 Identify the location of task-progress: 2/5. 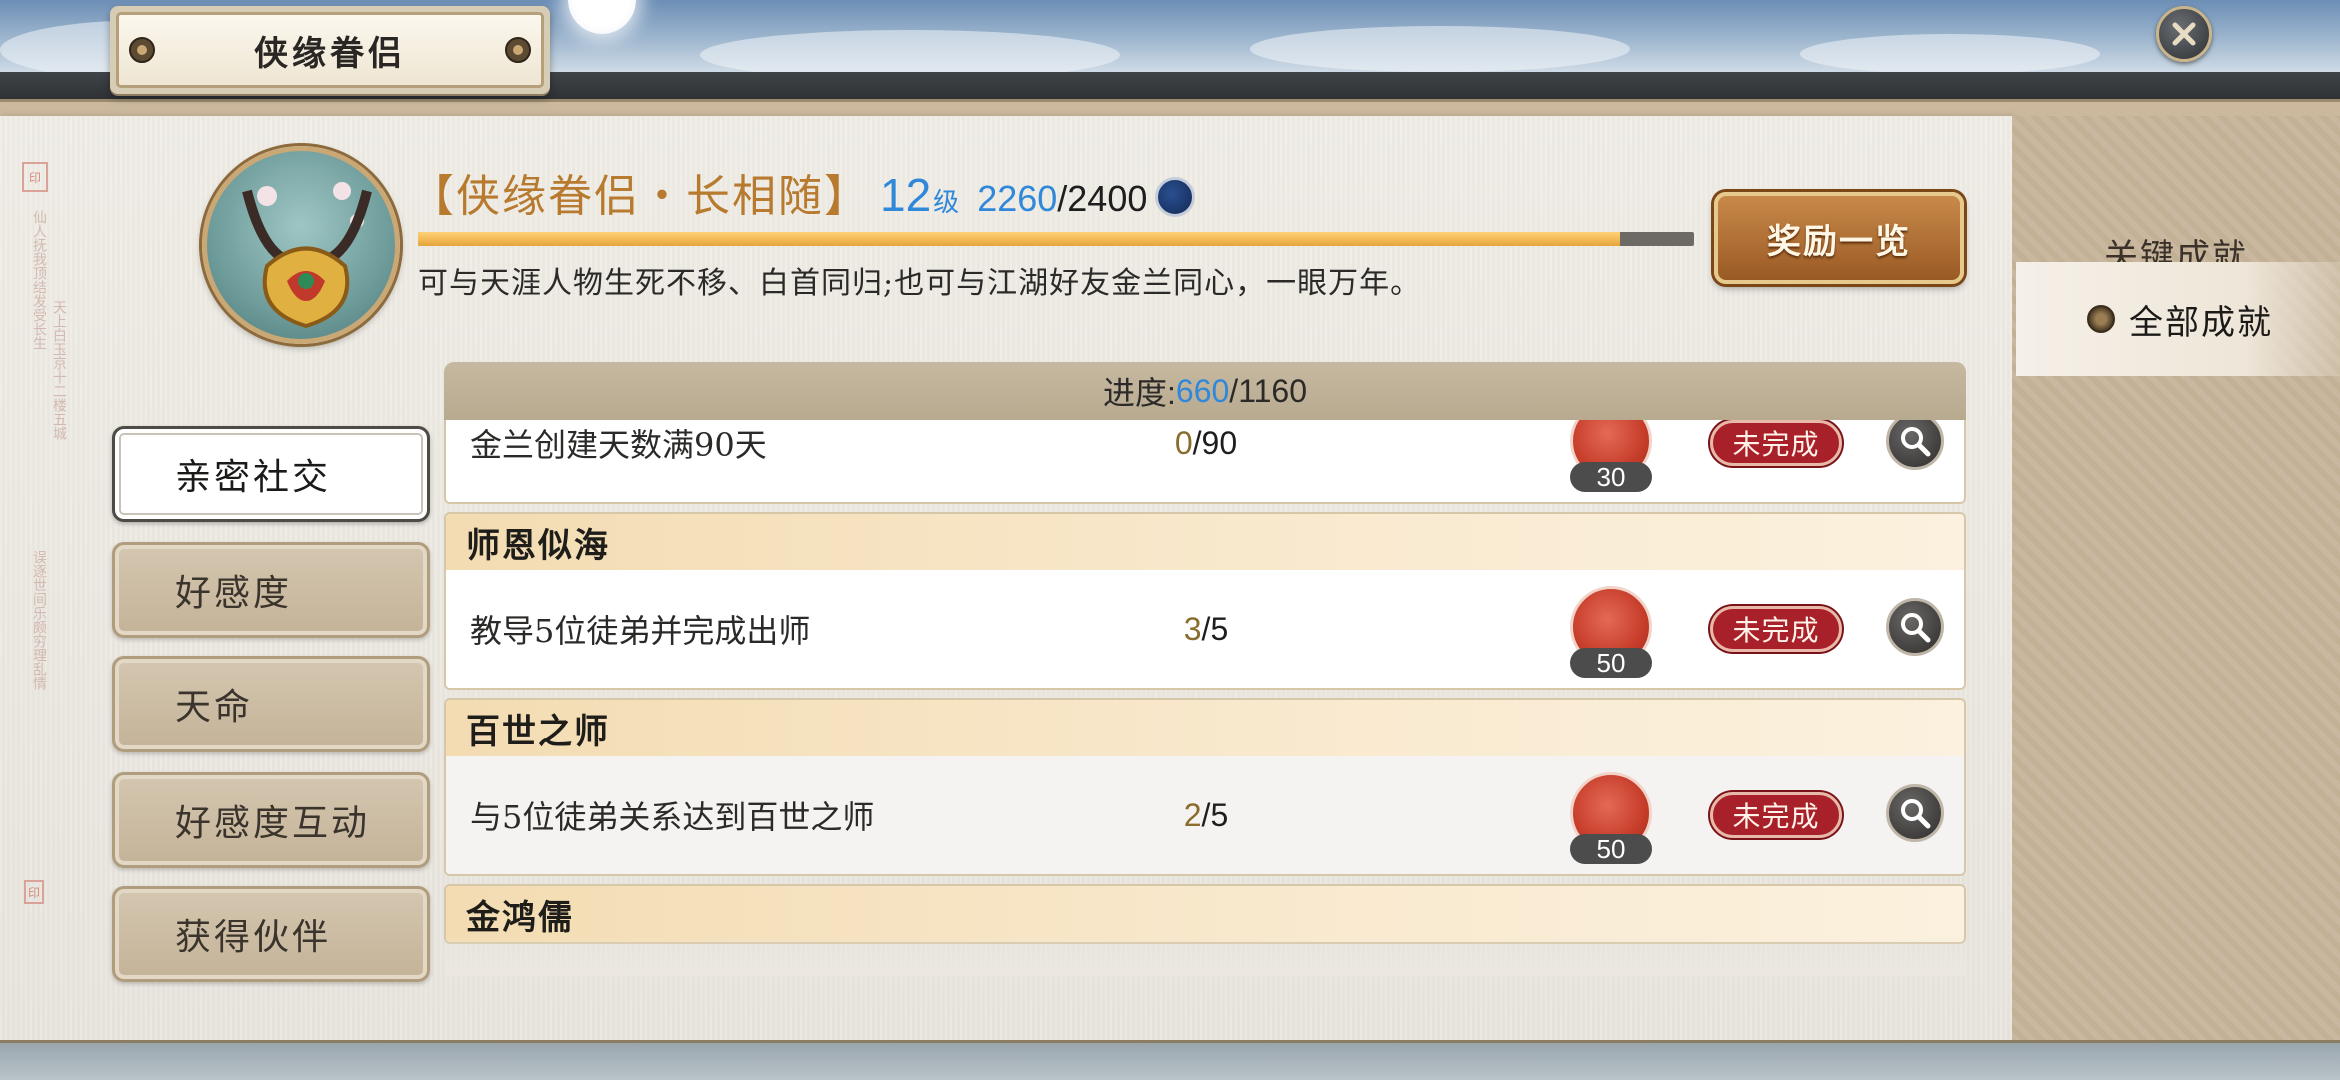
(1206, 815).